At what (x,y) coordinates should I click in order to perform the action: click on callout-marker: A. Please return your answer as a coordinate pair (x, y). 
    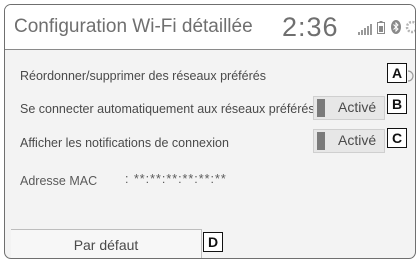
    Looking at the image, I should click on (397, 73).